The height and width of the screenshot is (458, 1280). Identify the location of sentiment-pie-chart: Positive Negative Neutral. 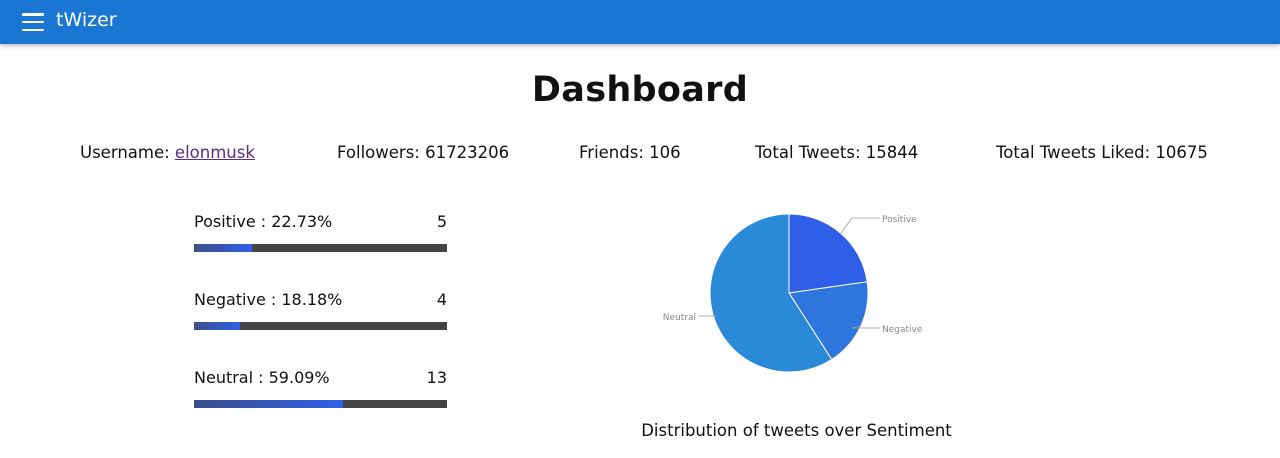
(800, 290).